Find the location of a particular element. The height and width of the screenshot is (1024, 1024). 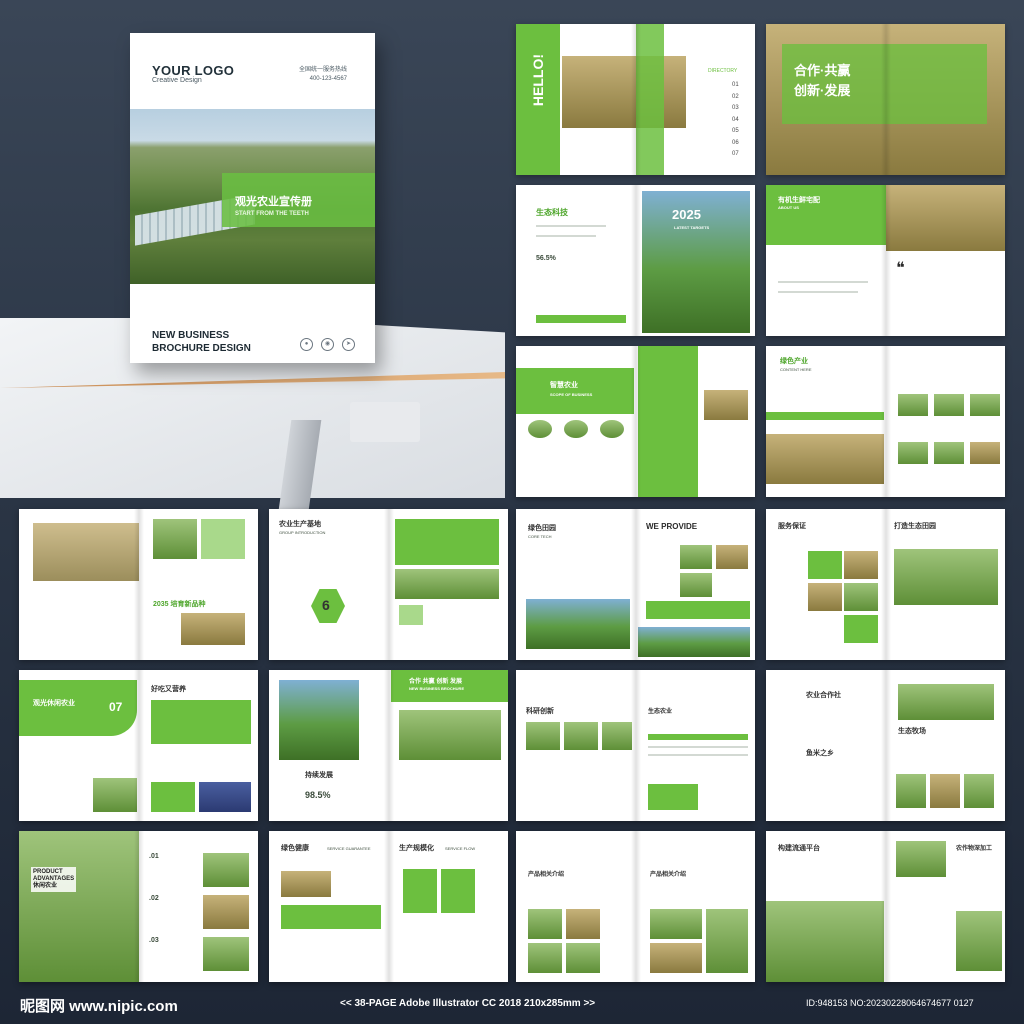

service-guar: SERVICE GUARANTEE is located at coordinates (349, 848).